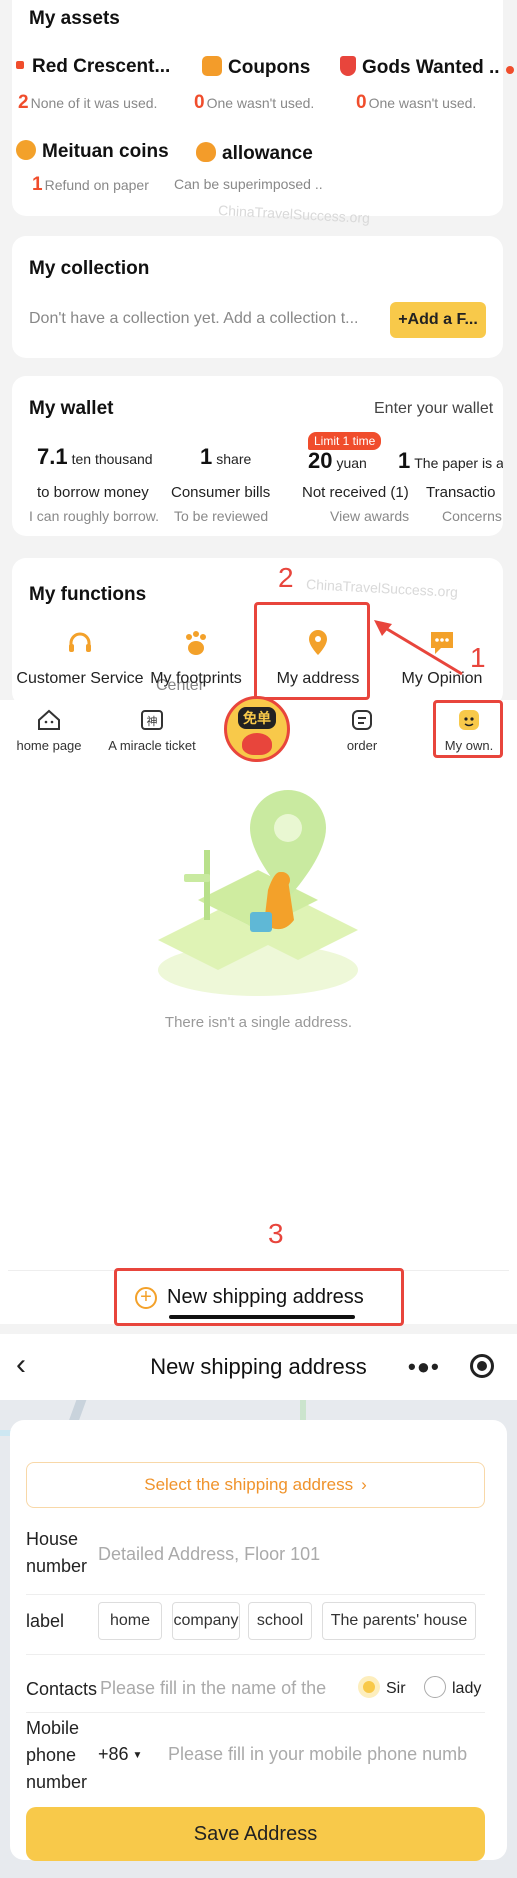  Describe the element at coordinates (224, 1688) in the screenshot. I see `contacts-input: Please fill in the name of the` at that location.